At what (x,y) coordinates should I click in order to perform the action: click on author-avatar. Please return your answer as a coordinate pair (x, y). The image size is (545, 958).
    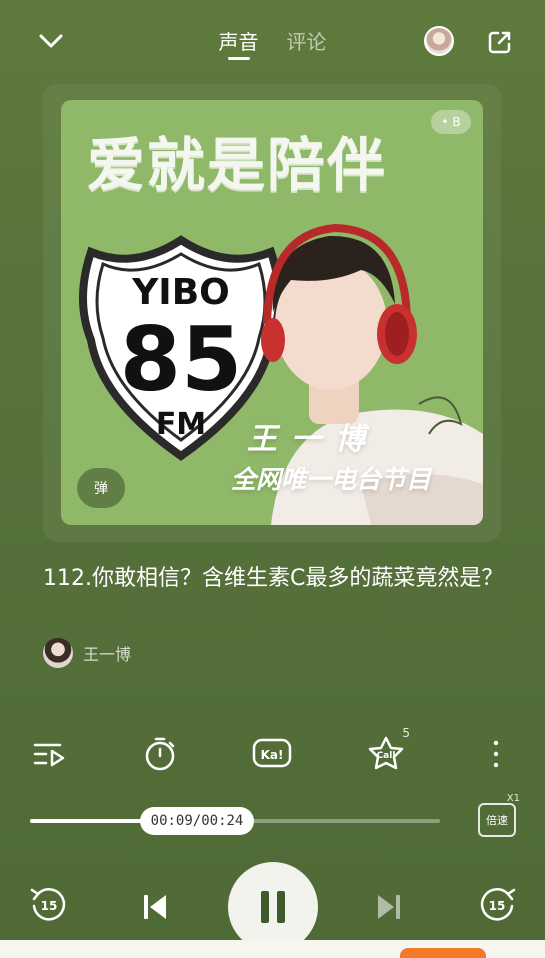
    Looking at the image, I should click on (58, 653).